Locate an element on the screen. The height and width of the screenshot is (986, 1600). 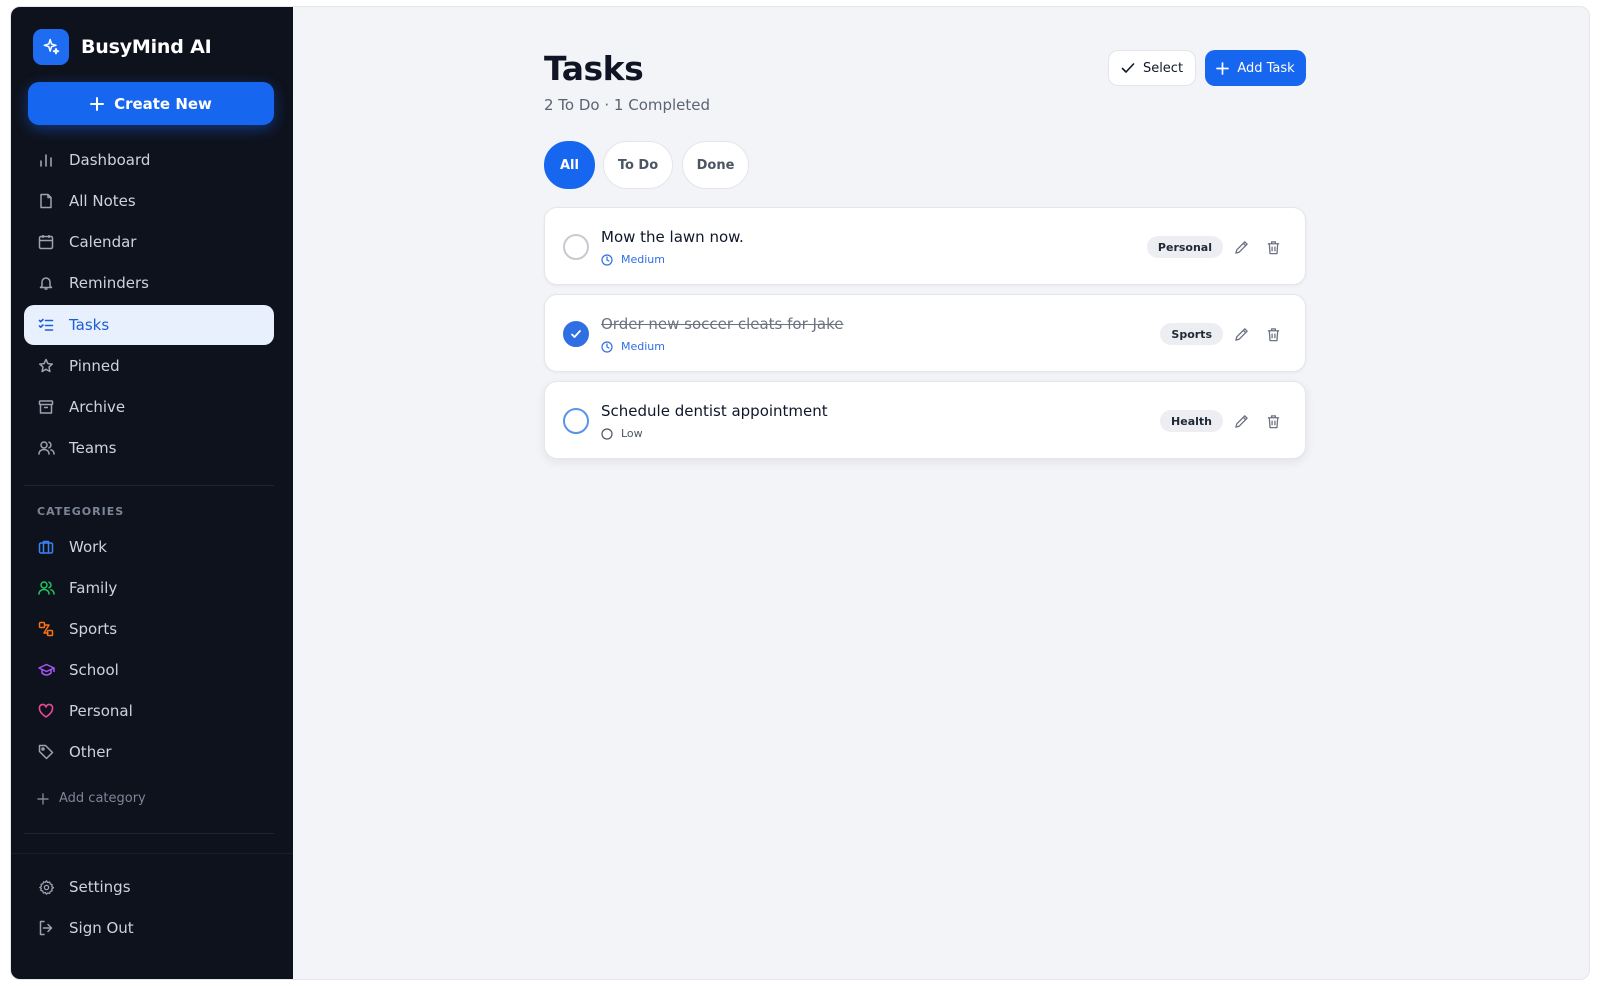
sidebar-item-reminders: Reminders is located at coordinates (149, 283).